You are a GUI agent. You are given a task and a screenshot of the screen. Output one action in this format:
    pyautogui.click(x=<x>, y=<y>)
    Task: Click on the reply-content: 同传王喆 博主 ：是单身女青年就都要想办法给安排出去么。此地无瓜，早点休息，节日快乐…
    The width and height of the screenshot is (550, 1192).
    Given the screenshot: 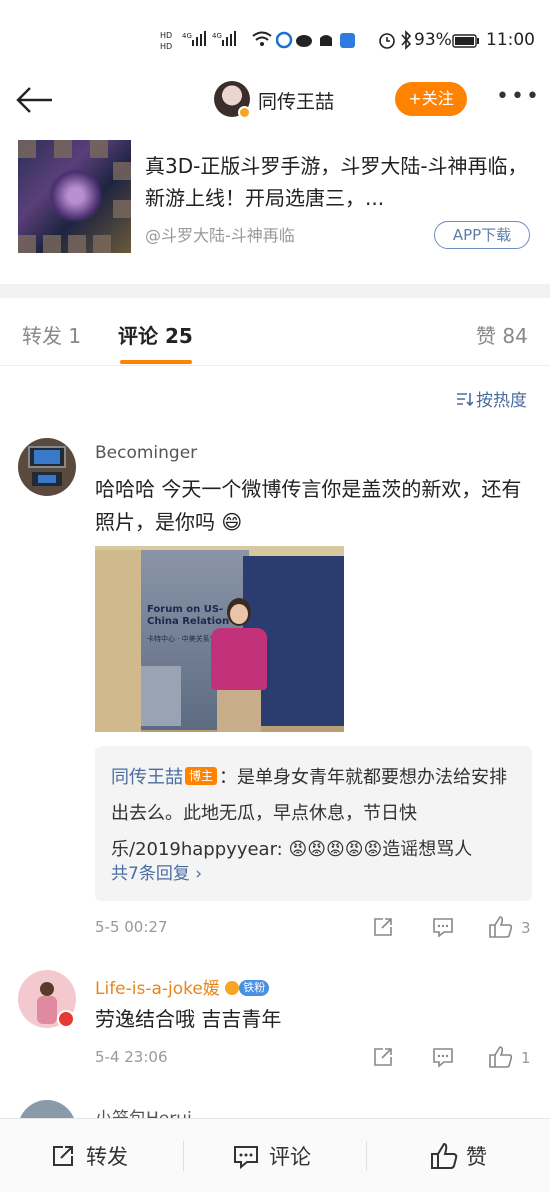 What is the action you would take?
    pyautogui.click(x=316, y=814)
    